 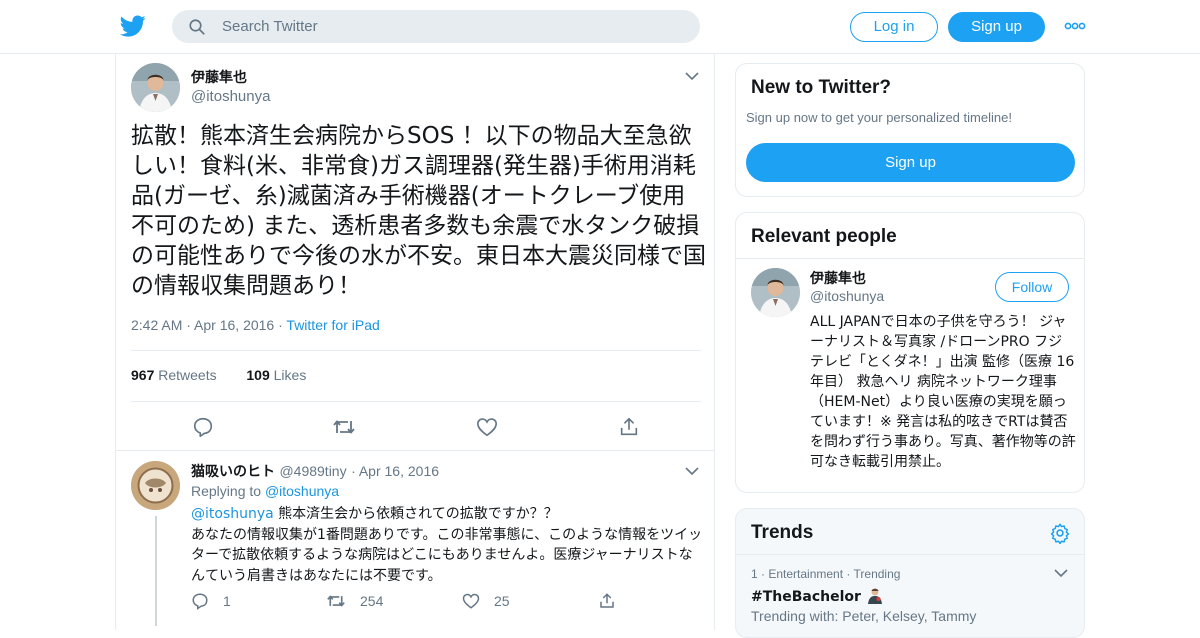 What do you see at coordinates (847, 296) in the screenshot?
I see `person-handle: @itoshunya` at bounding box center [847, 296].